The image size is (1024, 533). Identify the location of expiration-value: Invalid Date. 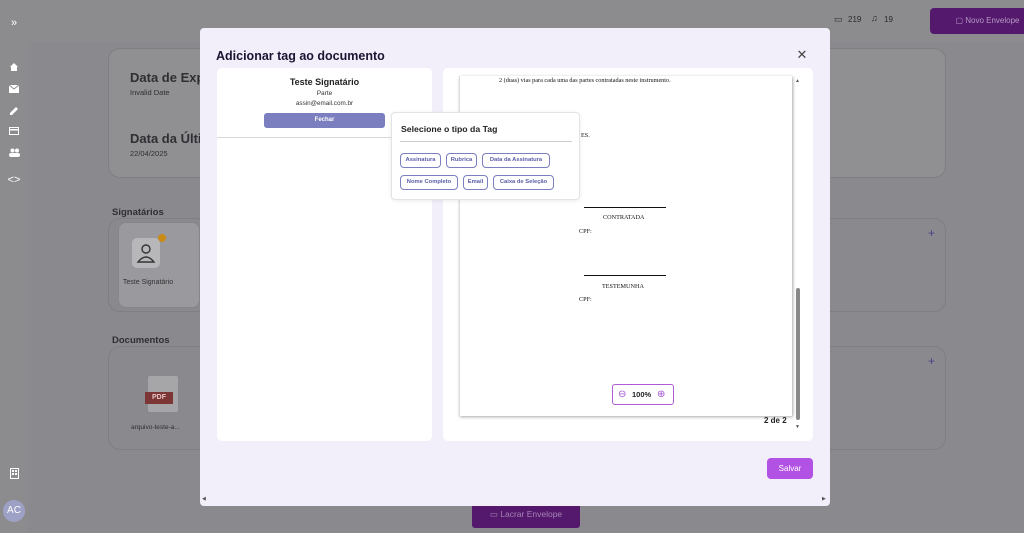
(150, 92).